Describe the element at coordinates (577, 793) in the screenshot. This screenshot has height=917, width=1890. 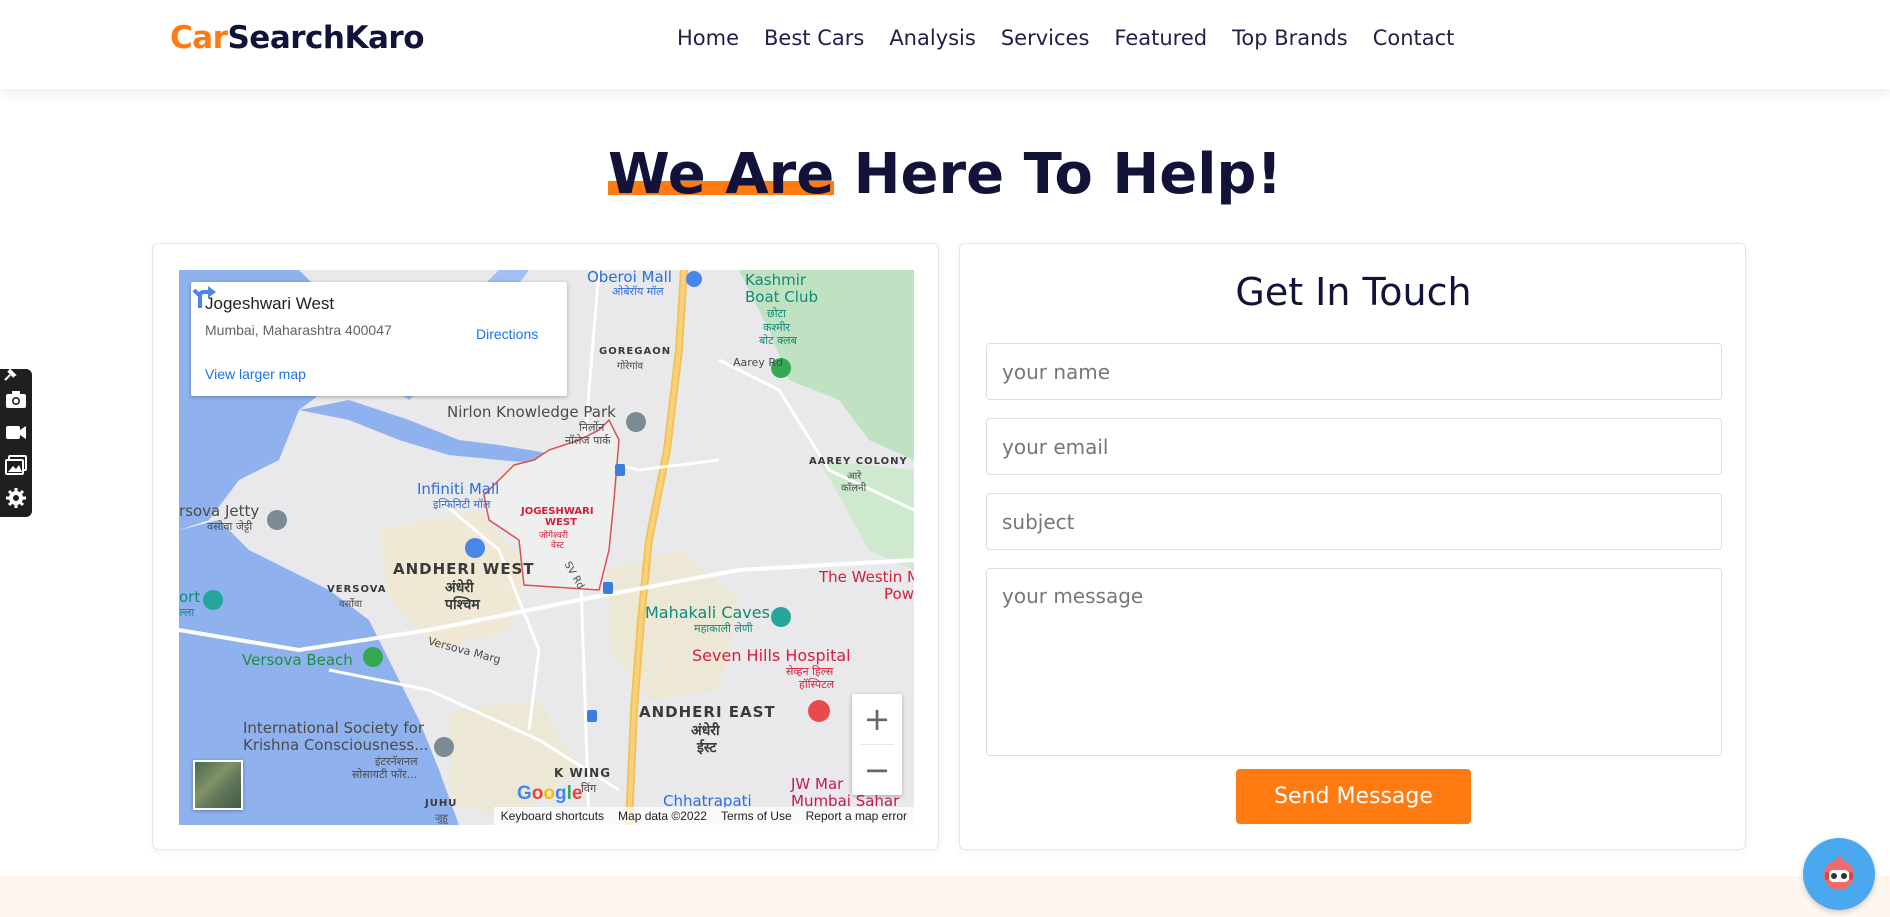
I see `google-logo-letter: e` at that location.